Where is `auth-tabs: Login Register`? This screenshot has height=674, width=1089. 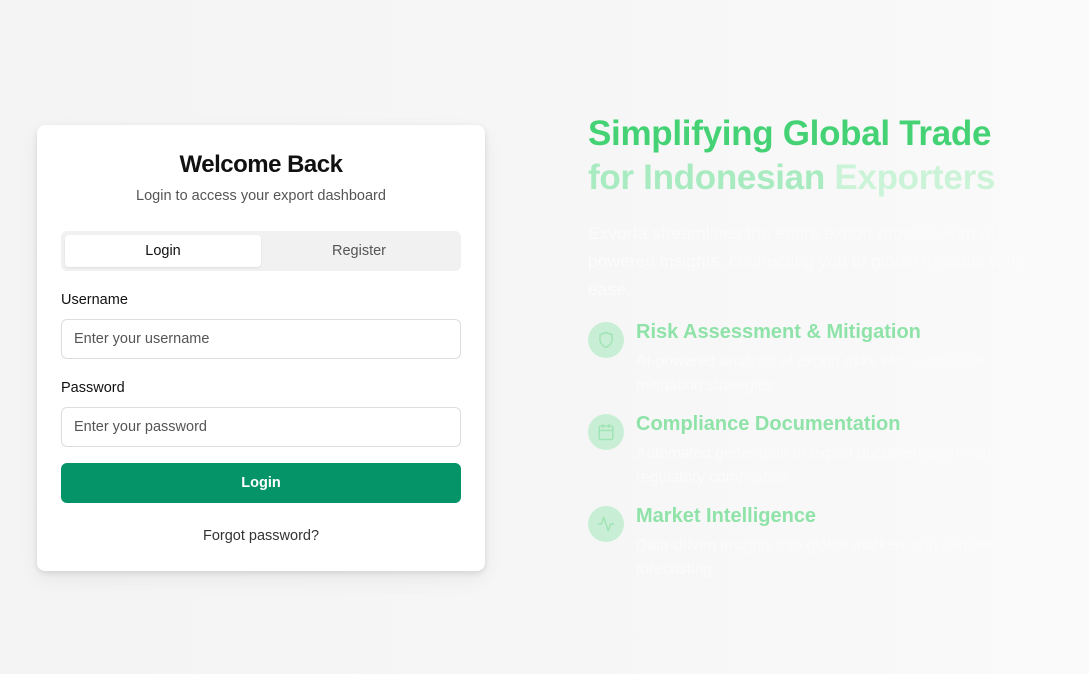
auth-tabs: Login Register is located at coordinates (261, 251).